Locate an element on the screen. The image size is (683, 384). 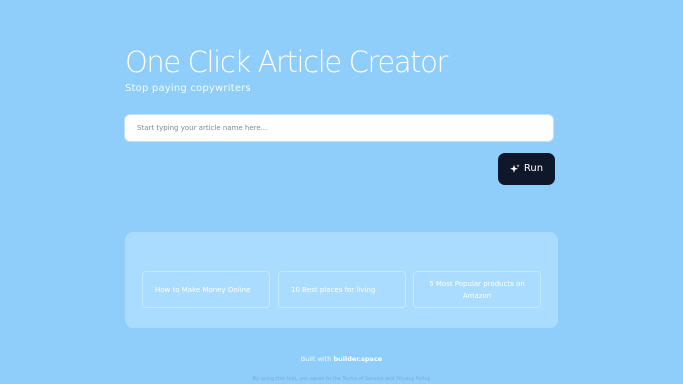
footer-built-with: Built with is located at coordinates (316, 359).